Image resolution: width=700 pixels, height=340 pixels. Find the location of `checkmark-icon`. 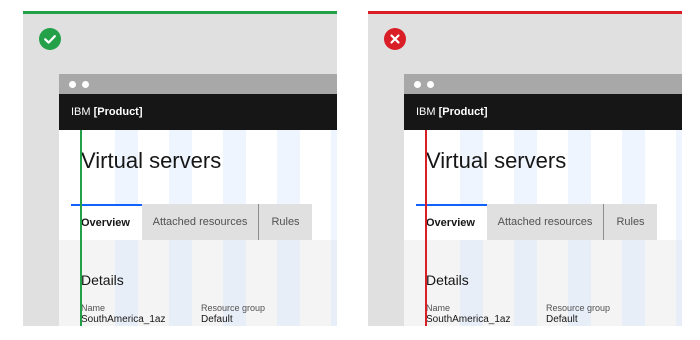

checkmark-icon is located at coordinates (50, 39).